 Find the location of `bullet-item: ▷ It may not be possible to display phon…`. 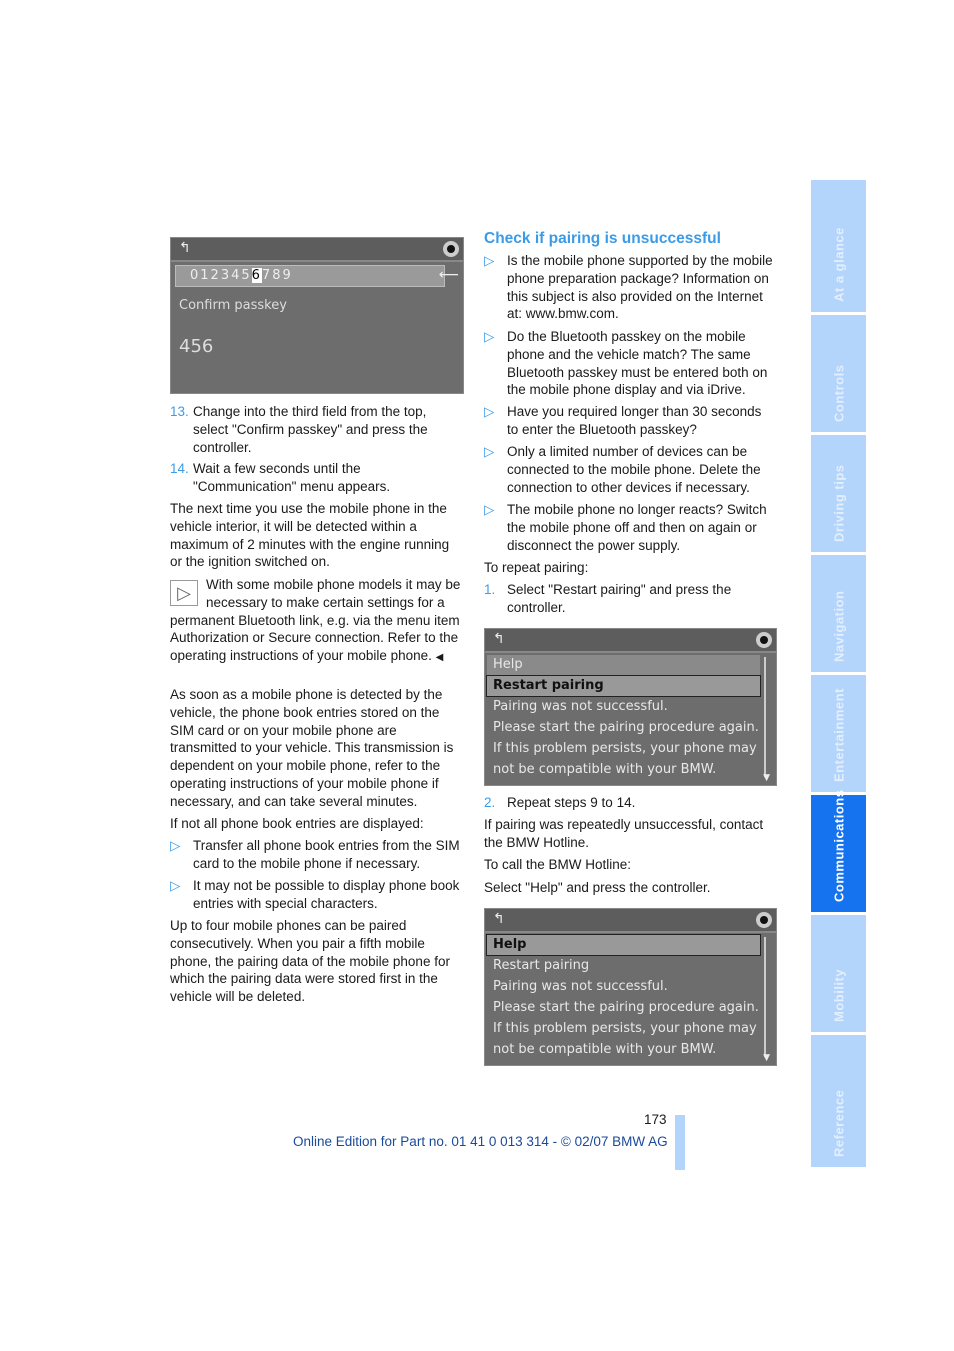

bullet-item: ▷ It may not be possible to display phon… is located at coordinates (316, 895).